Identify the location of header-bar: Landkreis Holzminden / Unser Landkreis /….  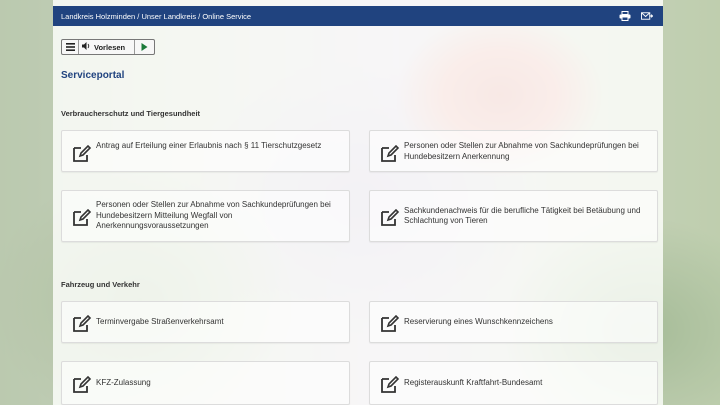
(358, 16).